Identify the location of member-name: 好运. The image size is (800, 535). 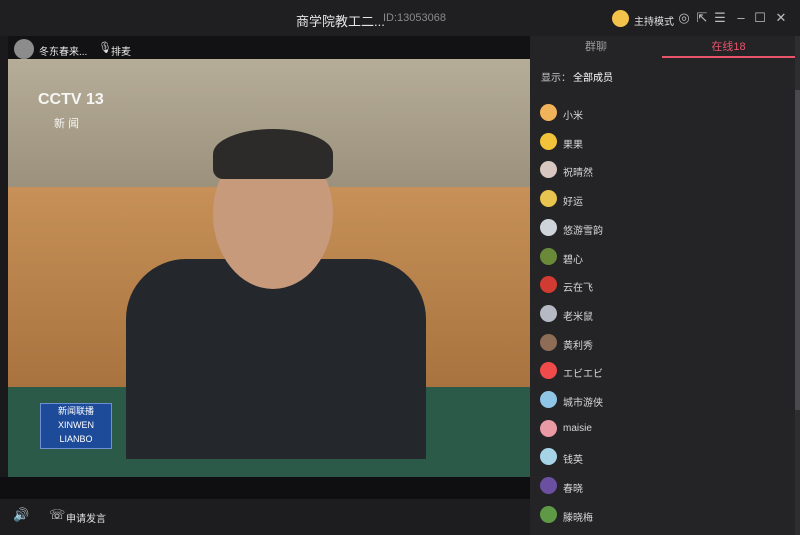
(573, 203).